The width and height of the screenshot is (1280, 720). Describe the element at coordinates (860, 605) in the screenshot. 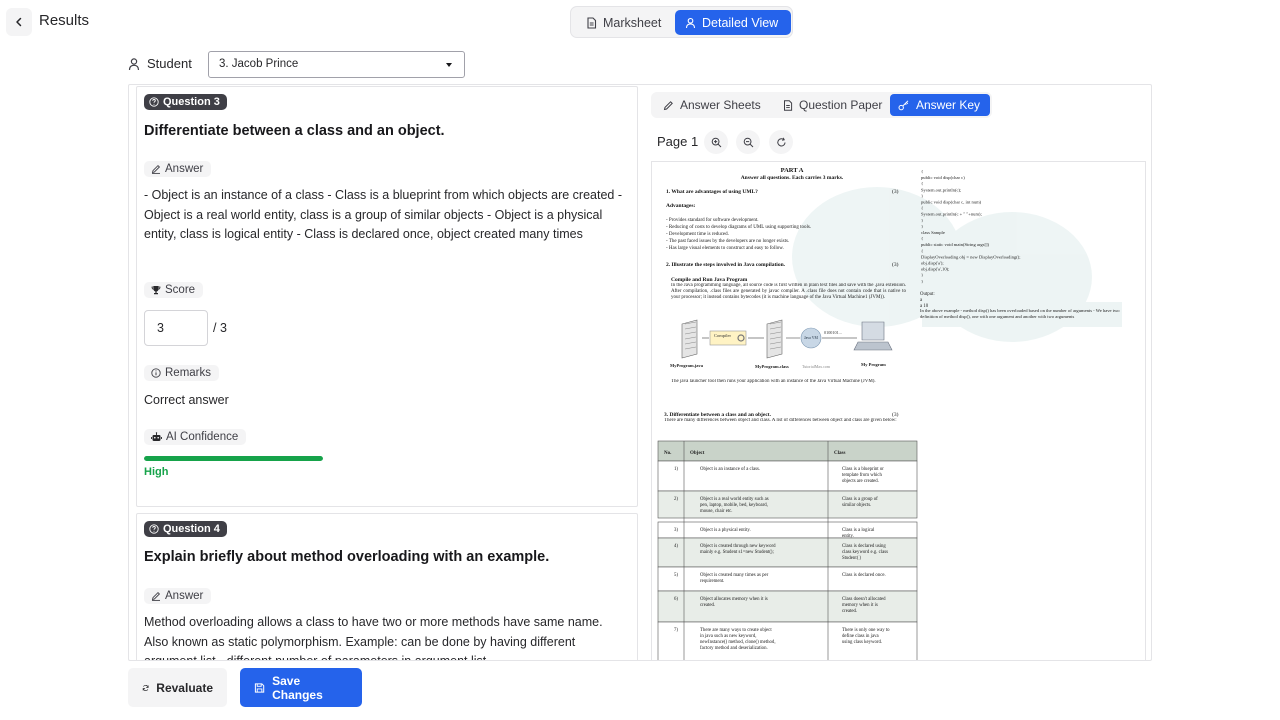

I see `table-cell-class: memory when it is` at that location.